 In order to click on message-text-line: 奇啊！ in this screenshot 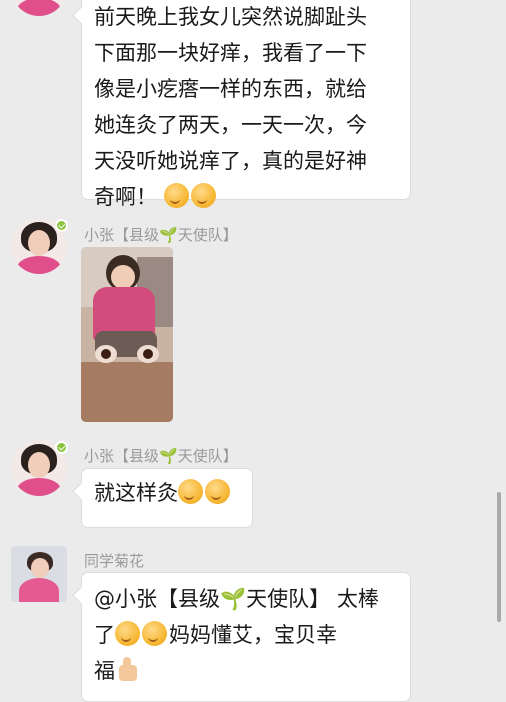, I will do `click(246, 197)`.